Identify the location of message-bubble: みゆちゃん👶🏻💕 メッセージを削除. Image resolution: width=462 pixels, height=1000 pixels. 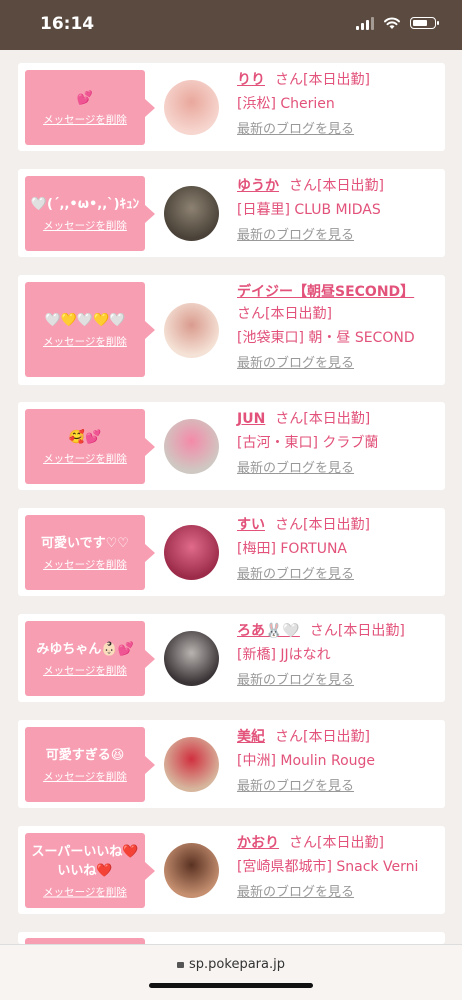
(90, 658).